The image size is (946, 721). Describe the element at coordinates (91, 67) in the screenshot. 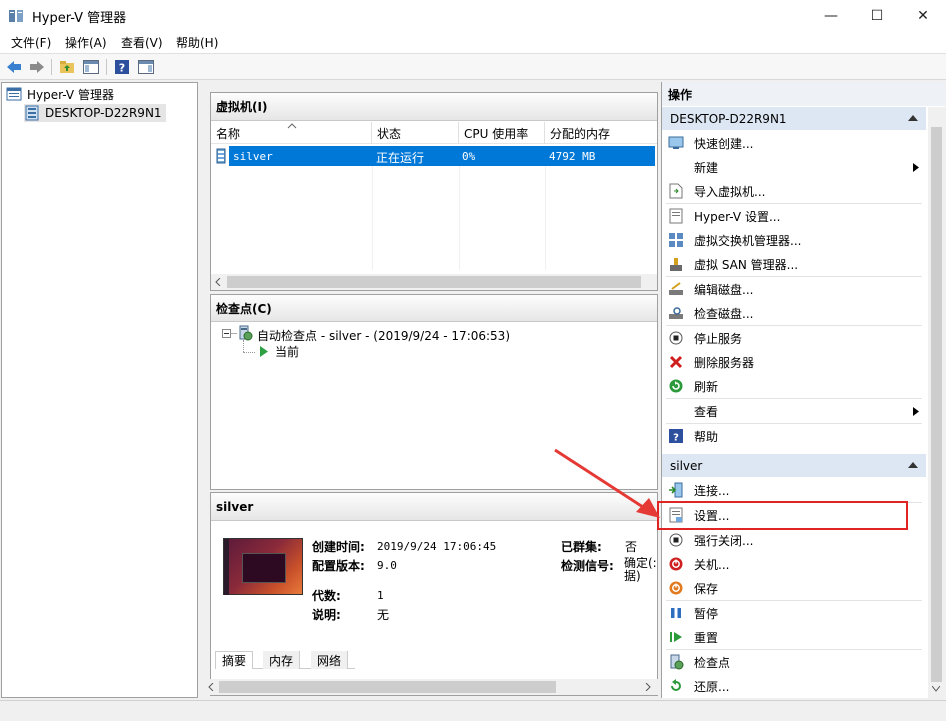

I see `show-tree-icon` at that location.